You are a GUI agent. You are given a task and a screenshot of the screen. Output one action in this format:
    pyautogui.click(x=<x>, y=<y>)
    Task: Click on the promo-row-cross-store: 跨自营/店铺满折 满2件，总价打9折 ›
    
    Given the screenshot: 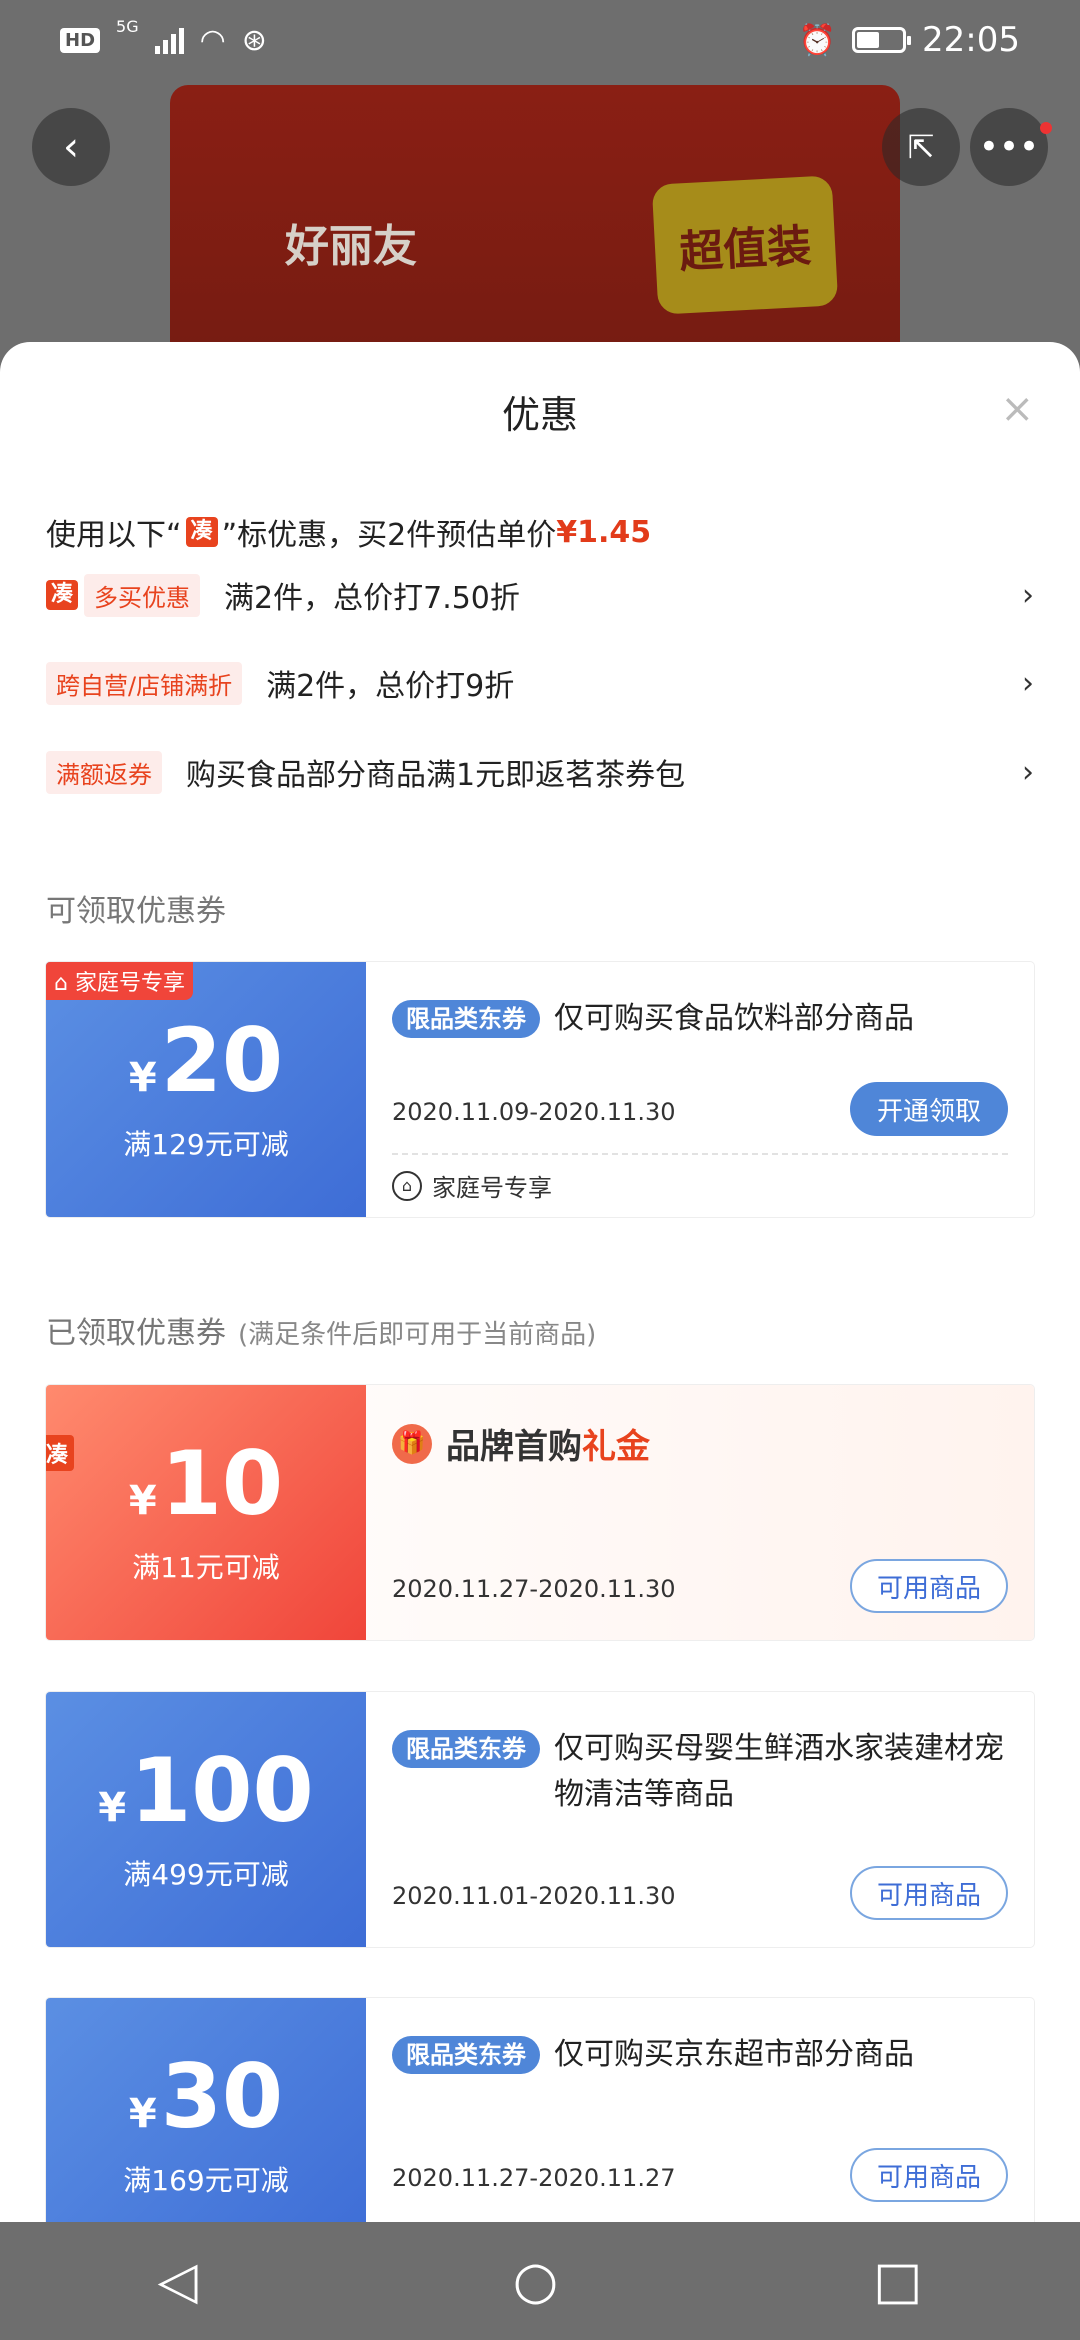 What is the action you would take?
    pyautogui.click(x=540, y=683)
    